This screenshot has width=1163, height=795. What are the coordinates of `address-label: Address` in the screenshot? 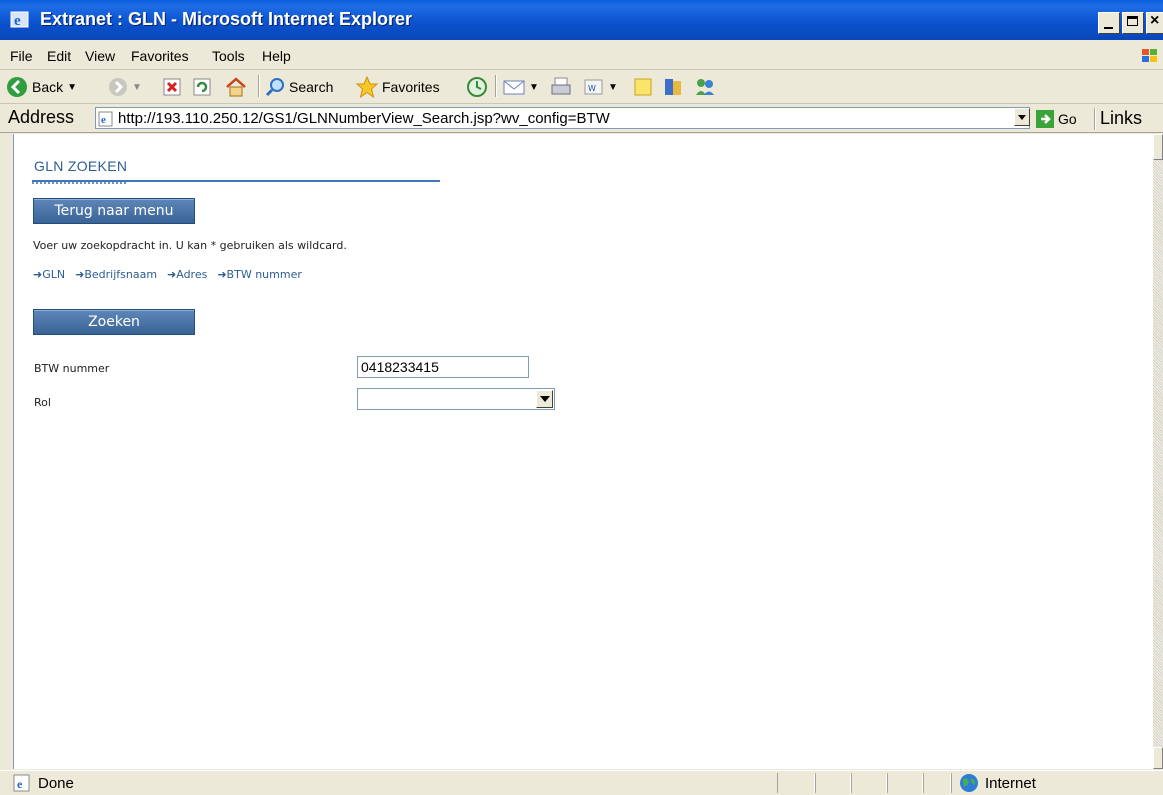 It's located at (41, 117).